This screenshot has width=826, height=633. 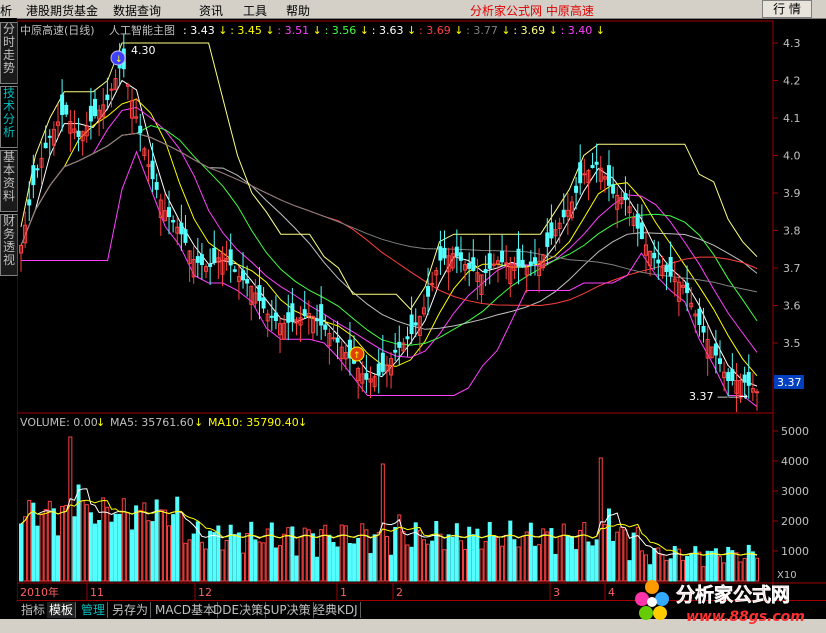 I want to click on indicator-name: 人工智能主图, so click(x=142, y=30).